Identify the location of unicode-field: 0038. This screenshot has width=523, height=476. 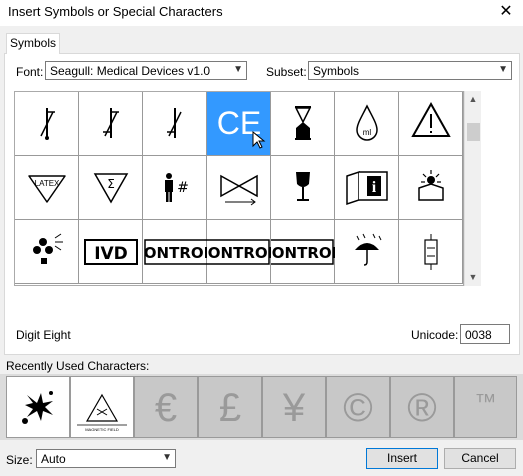
(485, 334).